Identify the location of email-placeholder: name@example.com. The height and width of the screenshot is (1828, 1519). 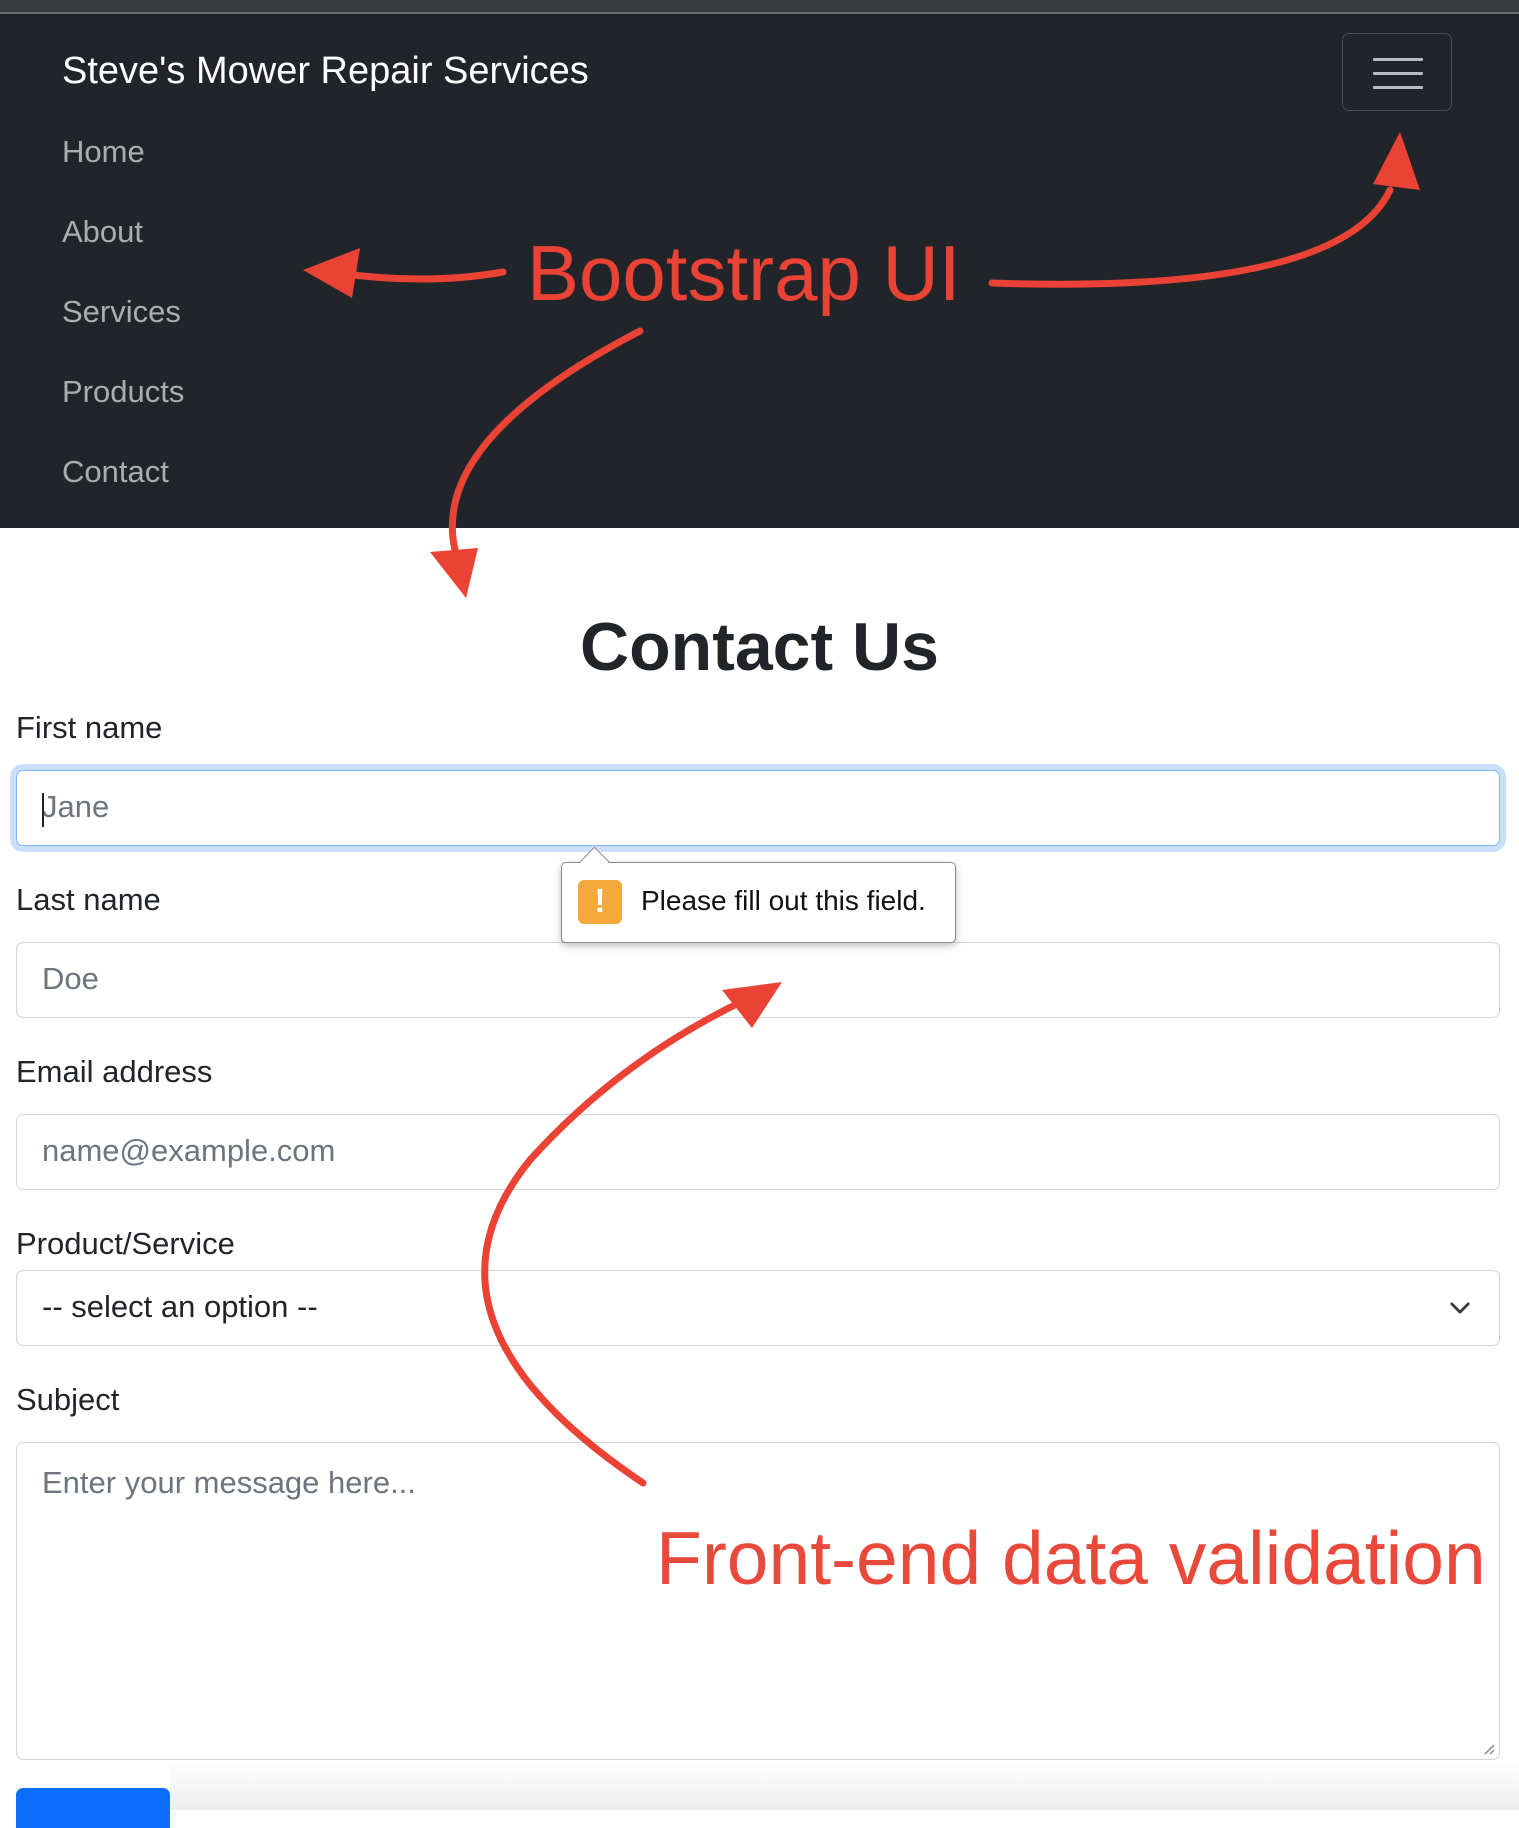
(189, 1150).